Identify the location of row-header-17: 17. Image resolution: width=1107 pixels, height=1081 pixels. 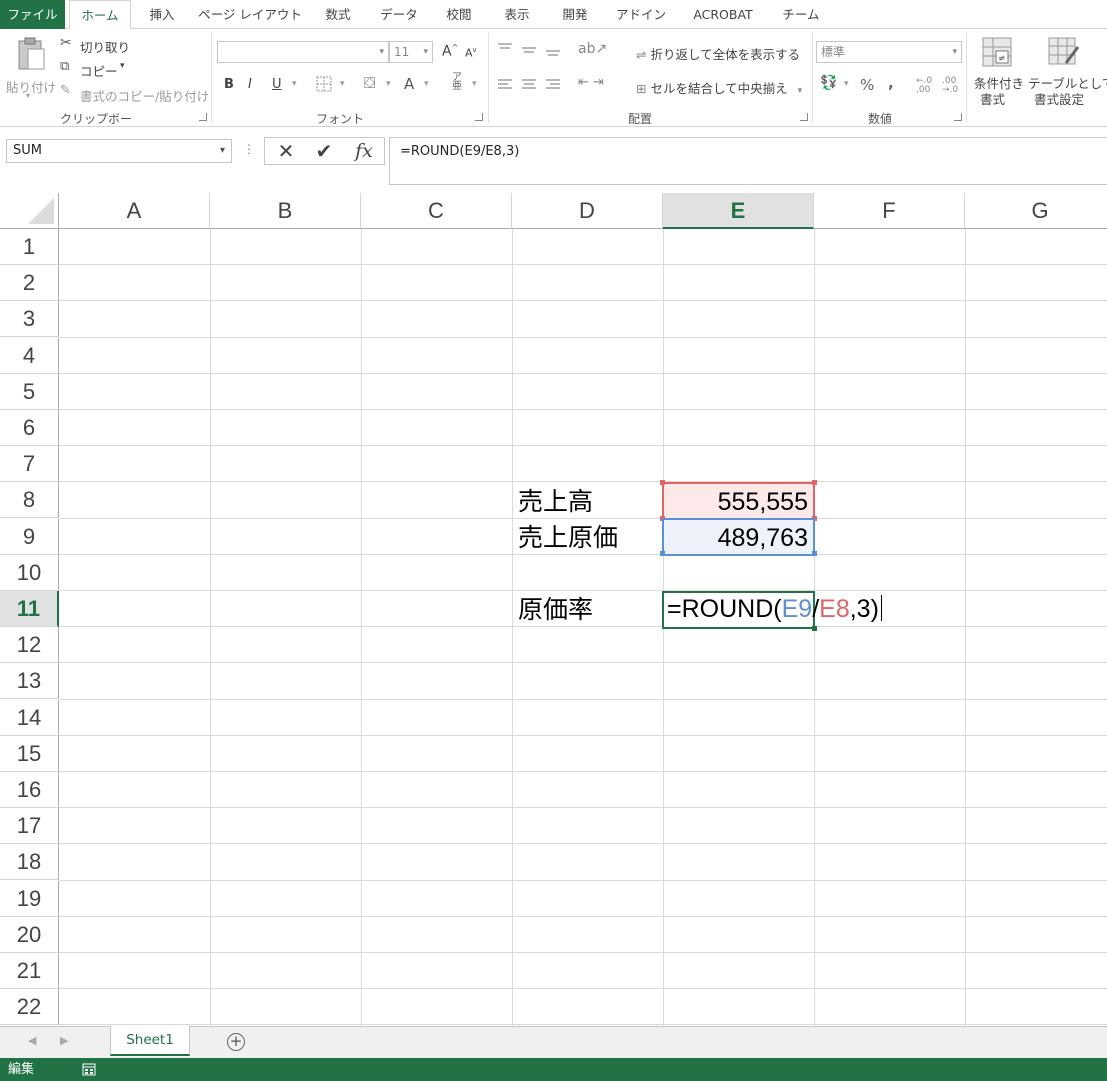
(29, 826).